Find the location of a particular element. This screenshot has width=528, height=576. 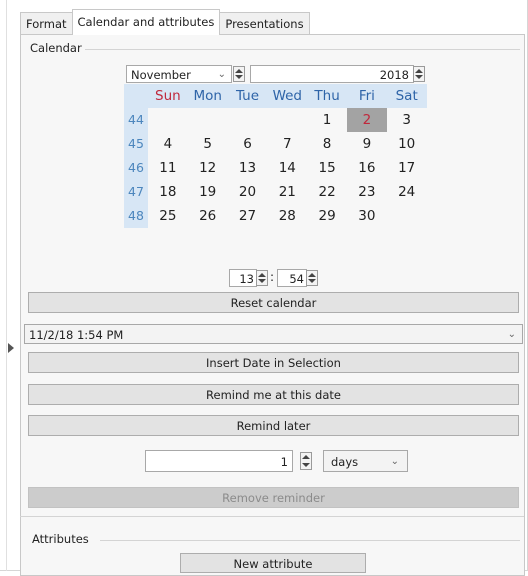

section-divider is located at coordinates (272, 516).